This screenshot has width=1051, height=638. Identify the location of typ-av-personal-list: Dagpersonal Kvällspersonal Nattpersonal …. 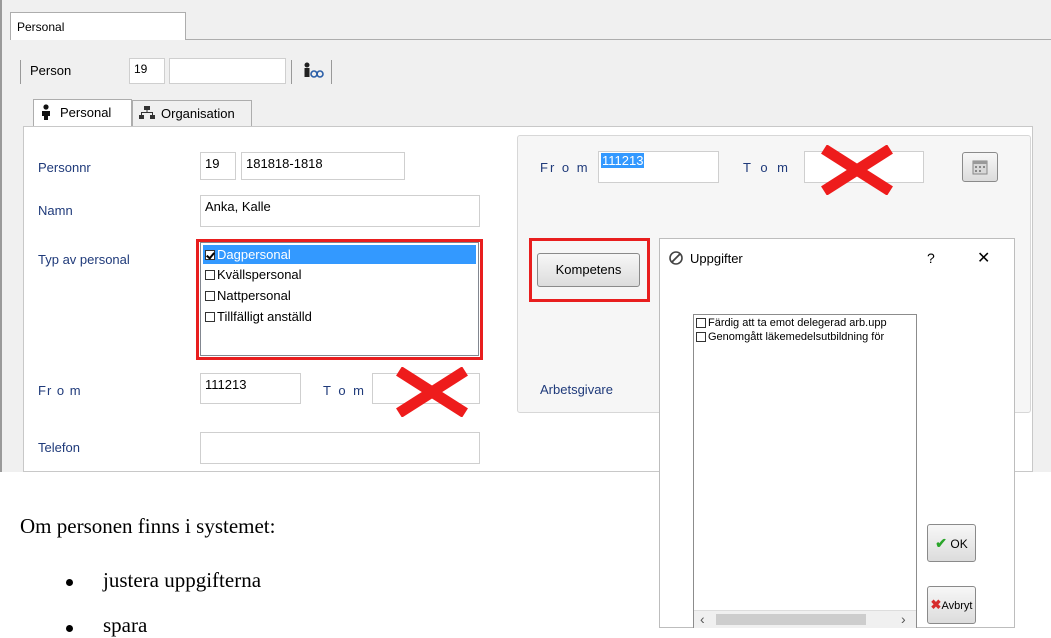
(339, 299).